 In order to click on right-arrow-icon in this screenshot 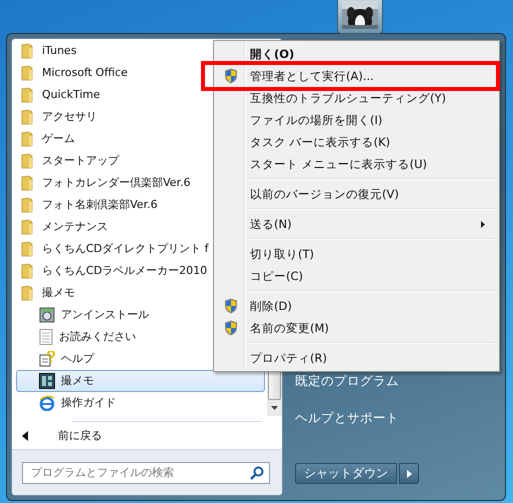, I will do `click(409, 474)`.